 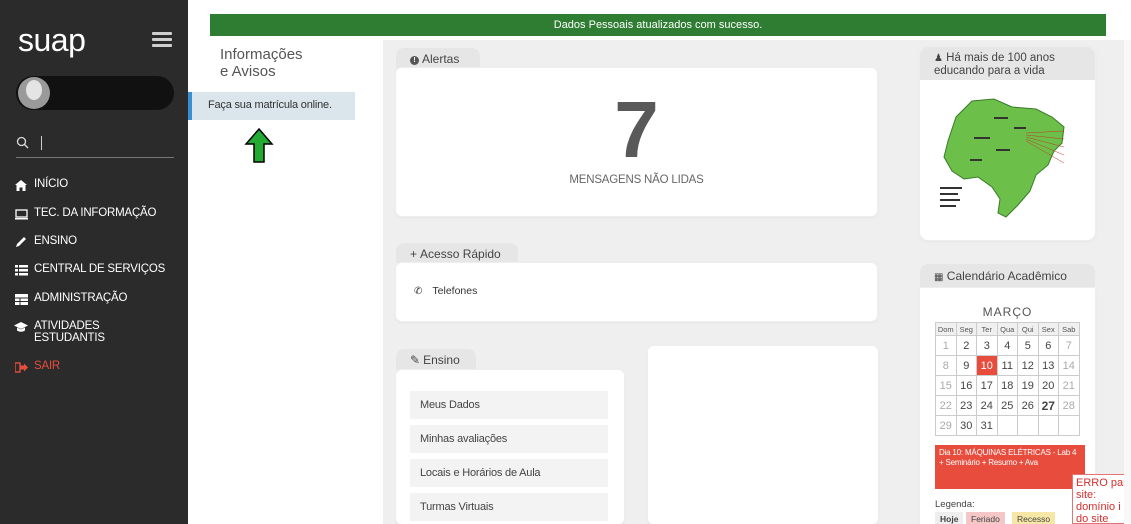 What do you see at coordinates (1034, 518) in the screenshot?
I see `legend-recesso: Recesso` at bounding box center [1034, 518].